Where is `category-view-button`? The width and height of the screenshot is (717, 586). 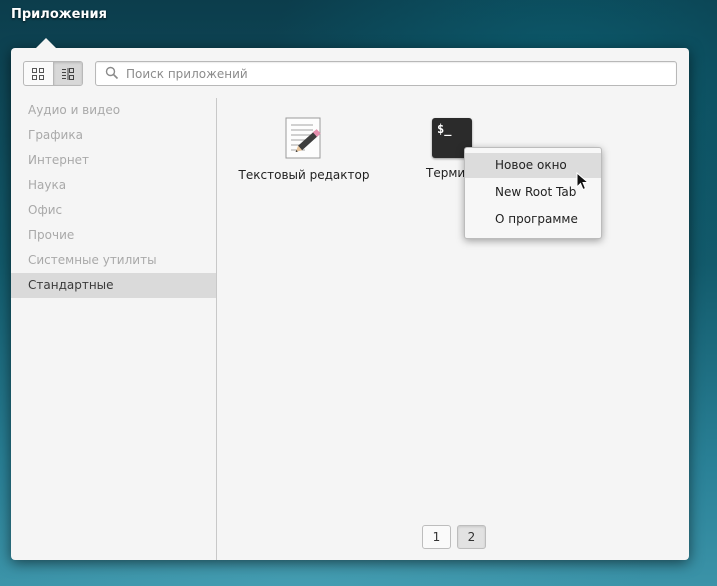
category-view-button is located at coordinates (67, 73).